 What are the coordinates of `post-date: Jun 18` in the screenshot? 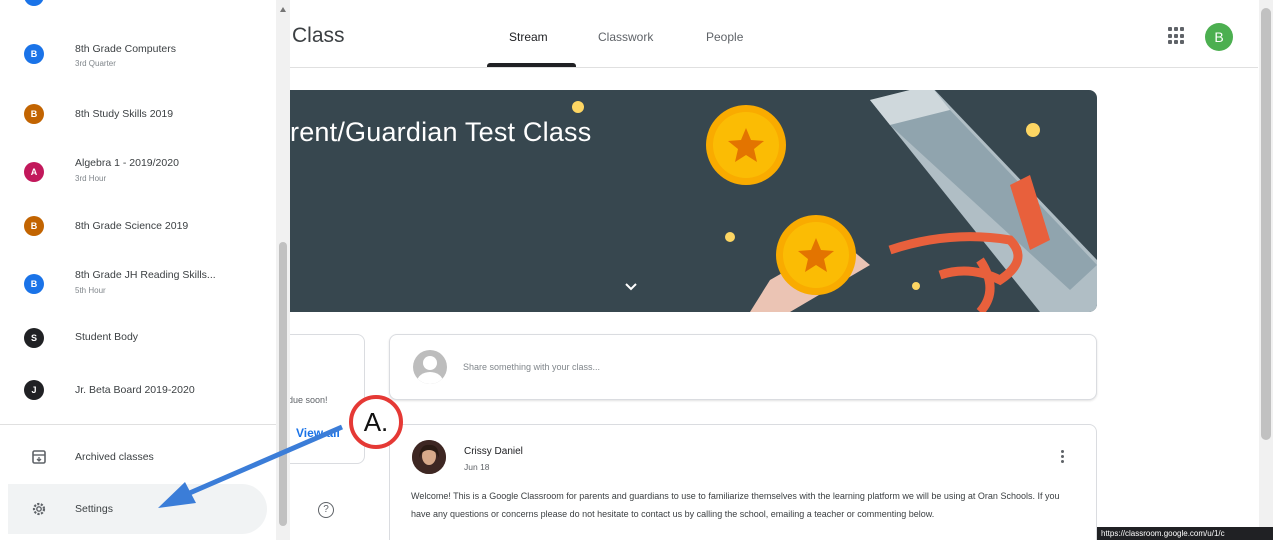 It's located at (477, 467).